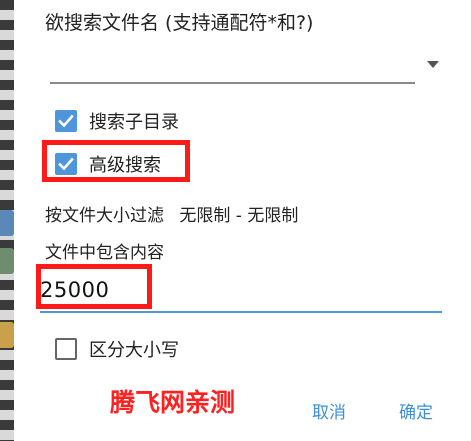  I want to click on search-subdirs-checkbox, so click(66, 121).